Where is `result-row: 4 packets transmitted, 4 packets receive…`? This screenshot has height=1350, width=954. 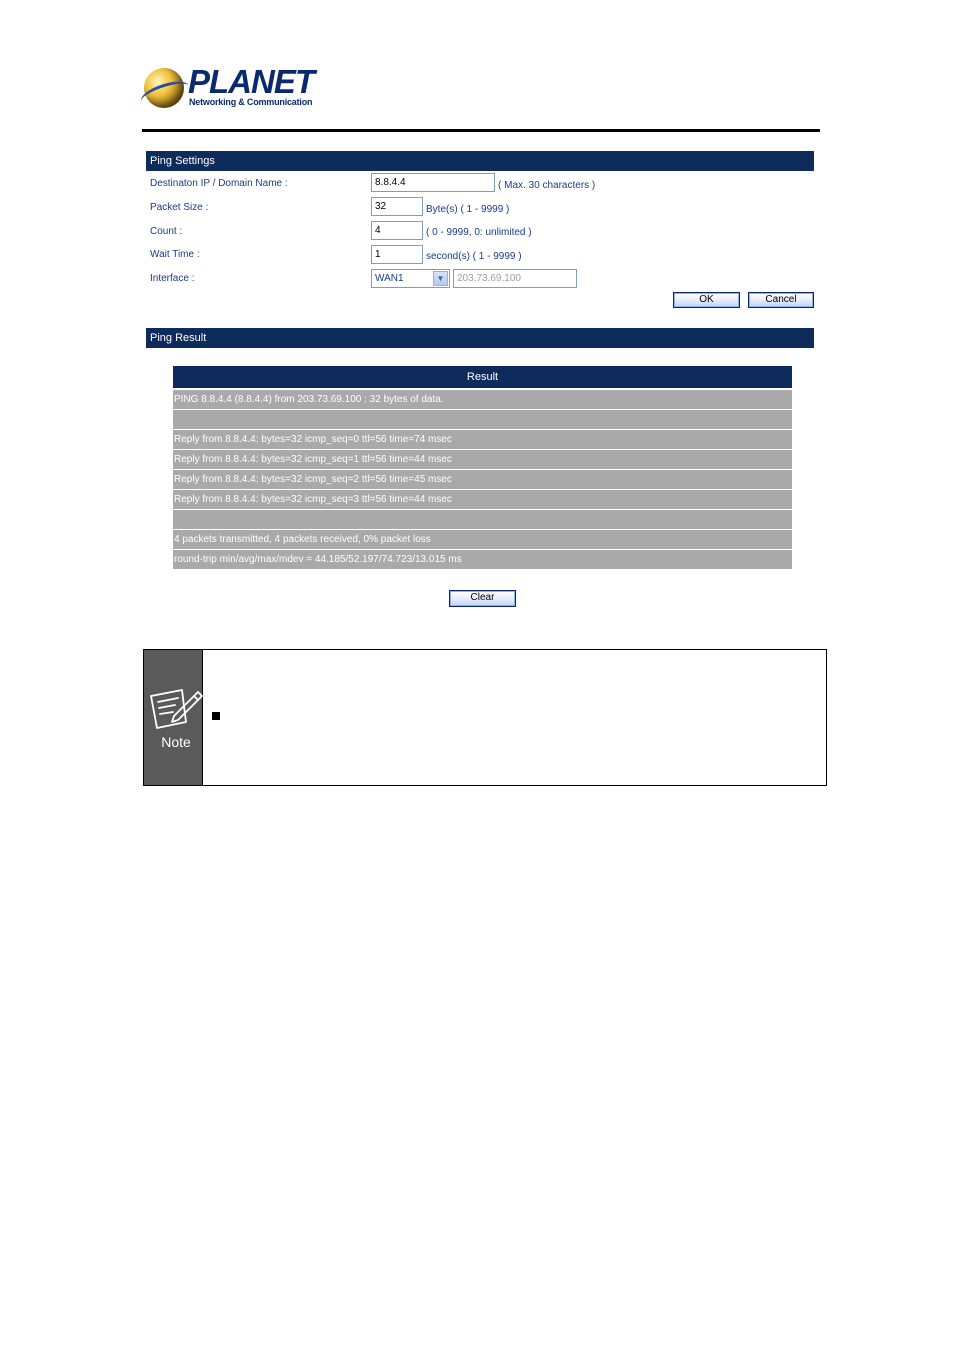
result-row: 4 packets transmitted, 4 packets receive… is located at coordinates (482, 539).